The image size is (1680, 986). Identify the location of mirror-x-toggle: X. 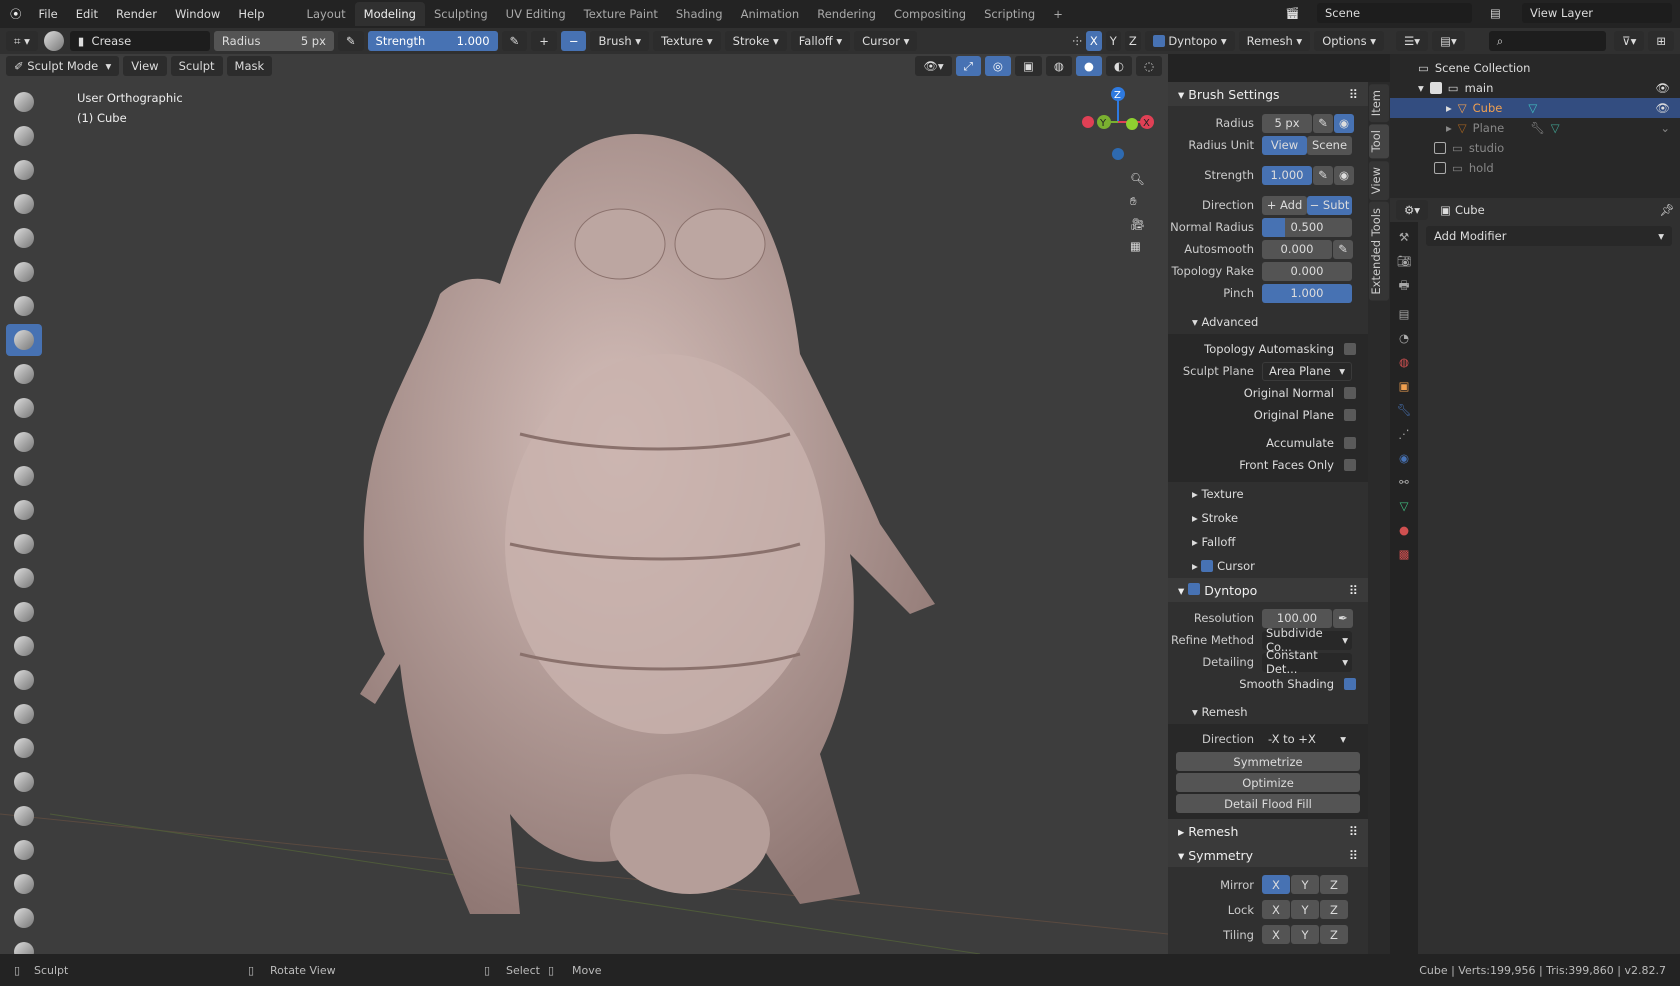
(1093, 41).